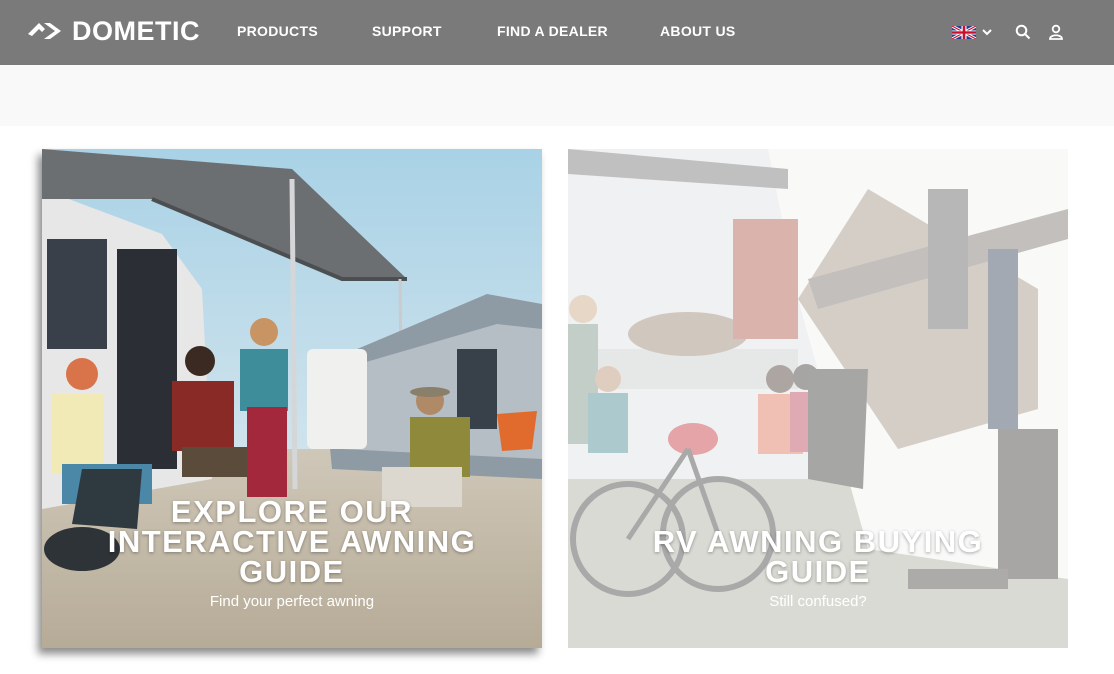  I want to click on card-title: RV AWNING BUYING GUIDE, so click(818, 556).